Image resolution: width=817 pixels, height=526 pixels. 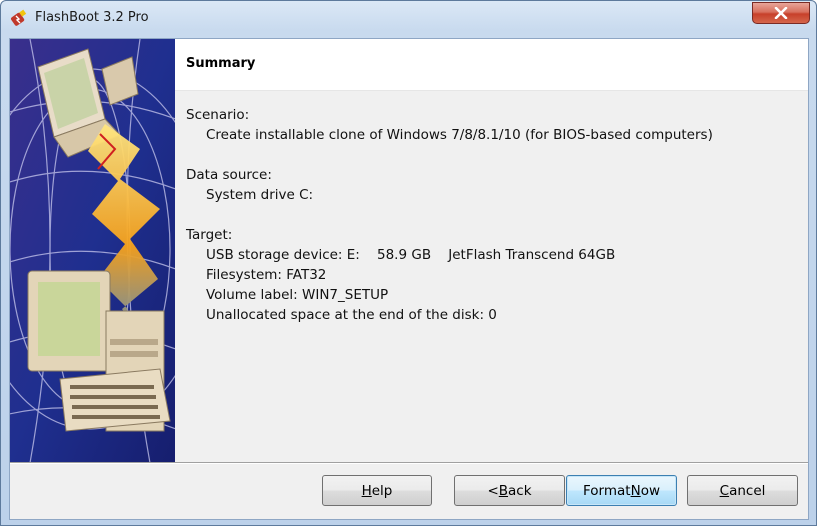 I want to click on scenario-label: Scenario:, so click(x=218, y=115).